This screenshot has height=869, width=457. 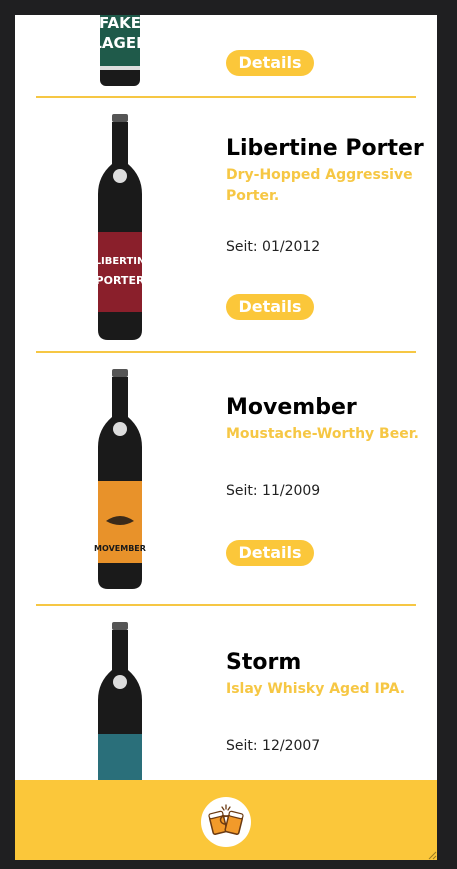 I want to click on svg-text: PORTER, so click(x=120, y=280).